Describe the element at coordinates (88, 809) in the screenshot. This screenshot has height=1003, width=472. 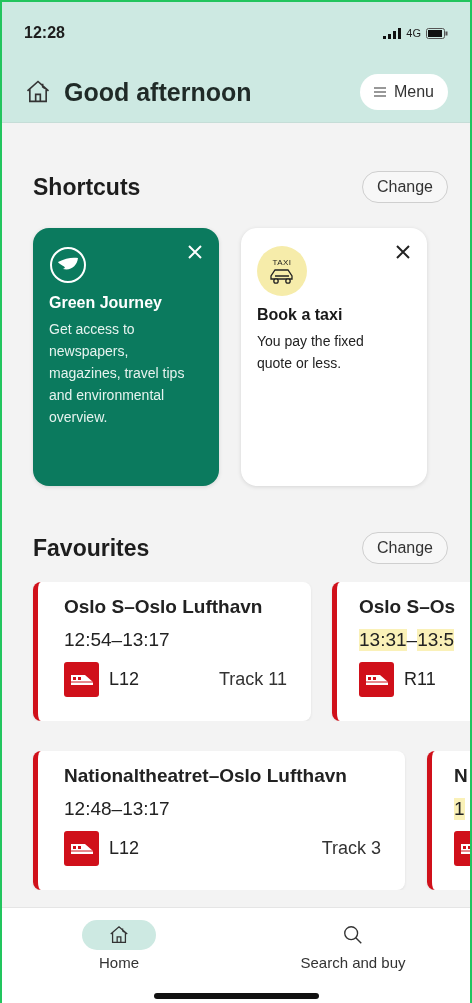
I see `departure-time: 12:48` at that location.